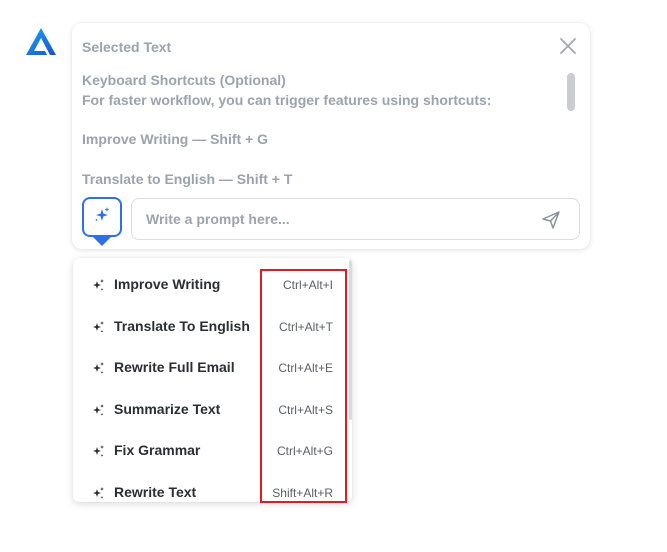  What do you see at coordinates (331, 219) in the screenshot?
I see `prompt-input` at bounding box center [331, 219].